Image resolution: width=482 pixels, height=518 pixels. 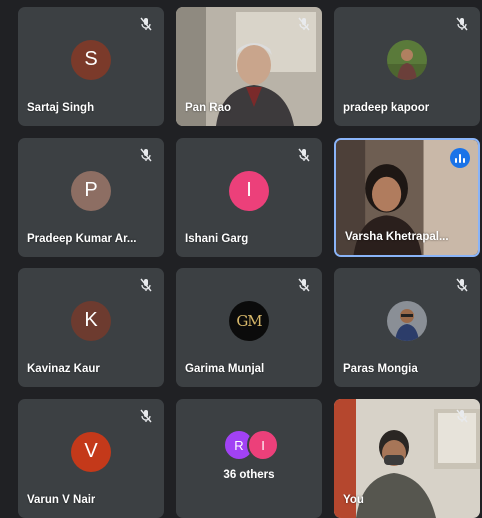 I want to click on others-count-label: 36 others, so click(x=249, y=475).